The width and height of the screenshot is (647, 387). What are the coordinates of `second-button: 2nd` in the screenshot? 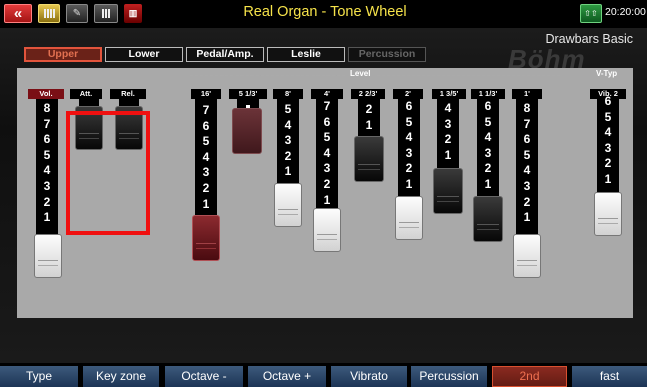 It's located at (529, 376).